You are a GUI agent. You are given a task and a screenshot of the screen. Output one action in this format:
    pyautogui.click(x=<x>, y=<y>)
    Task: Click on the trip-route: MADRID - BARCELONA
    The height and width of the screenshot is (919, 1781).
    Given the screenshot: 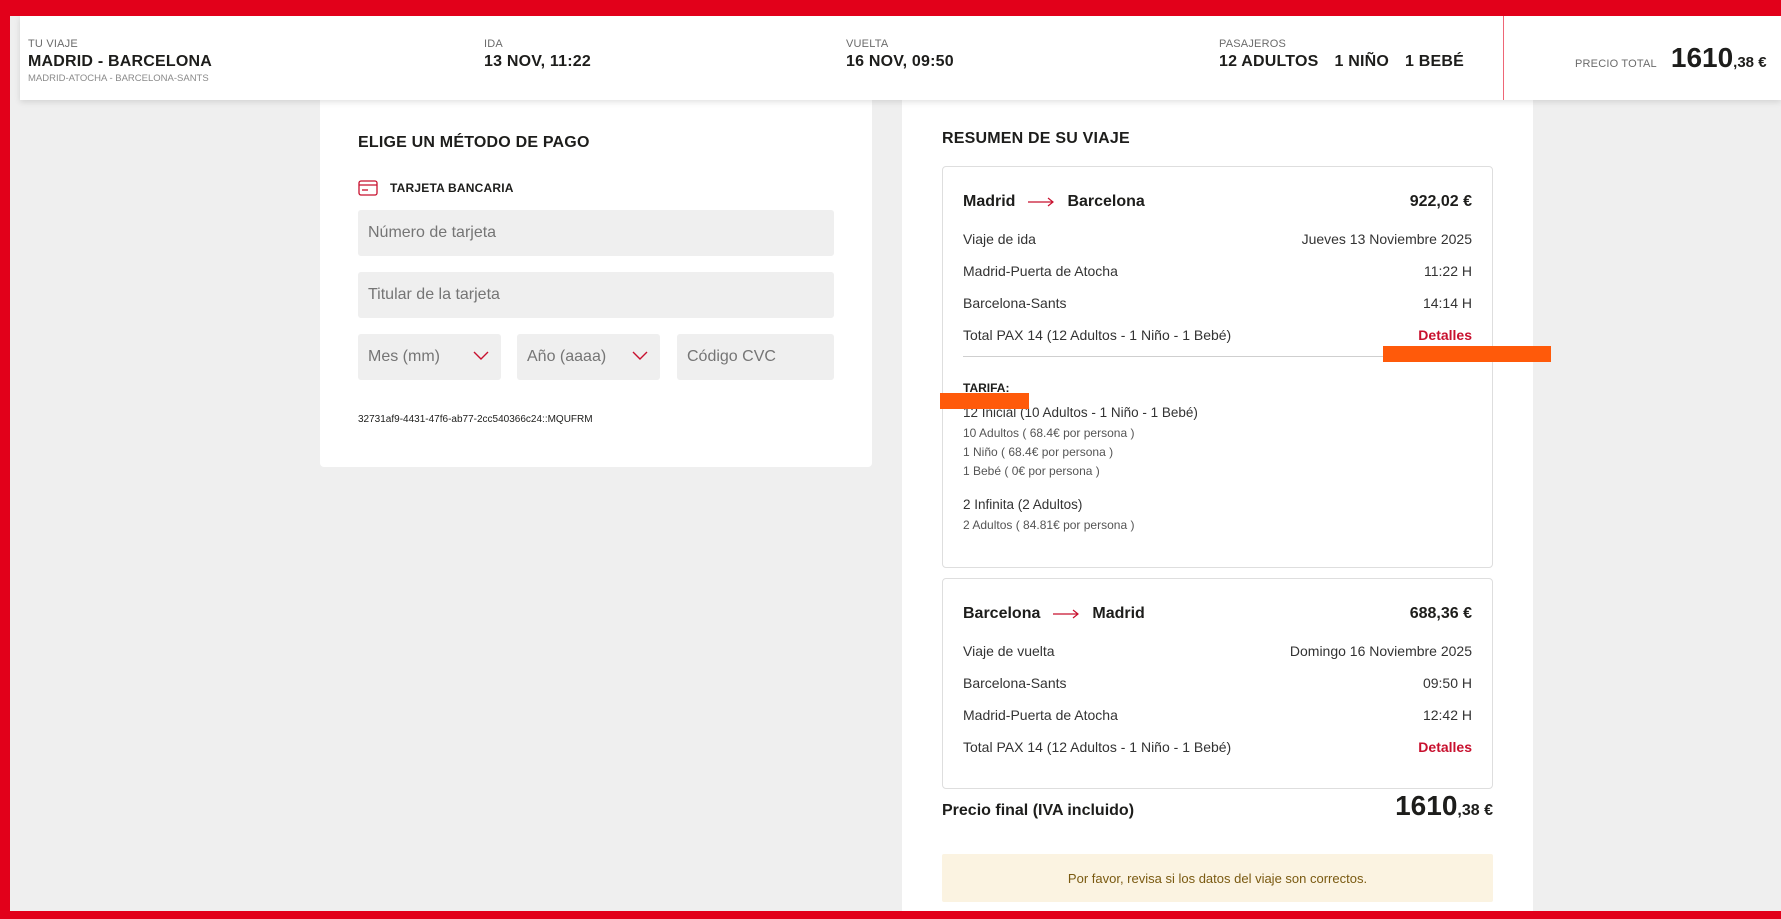 What is the action you would take?
    pyautogui.click(x=120, y=61)
    